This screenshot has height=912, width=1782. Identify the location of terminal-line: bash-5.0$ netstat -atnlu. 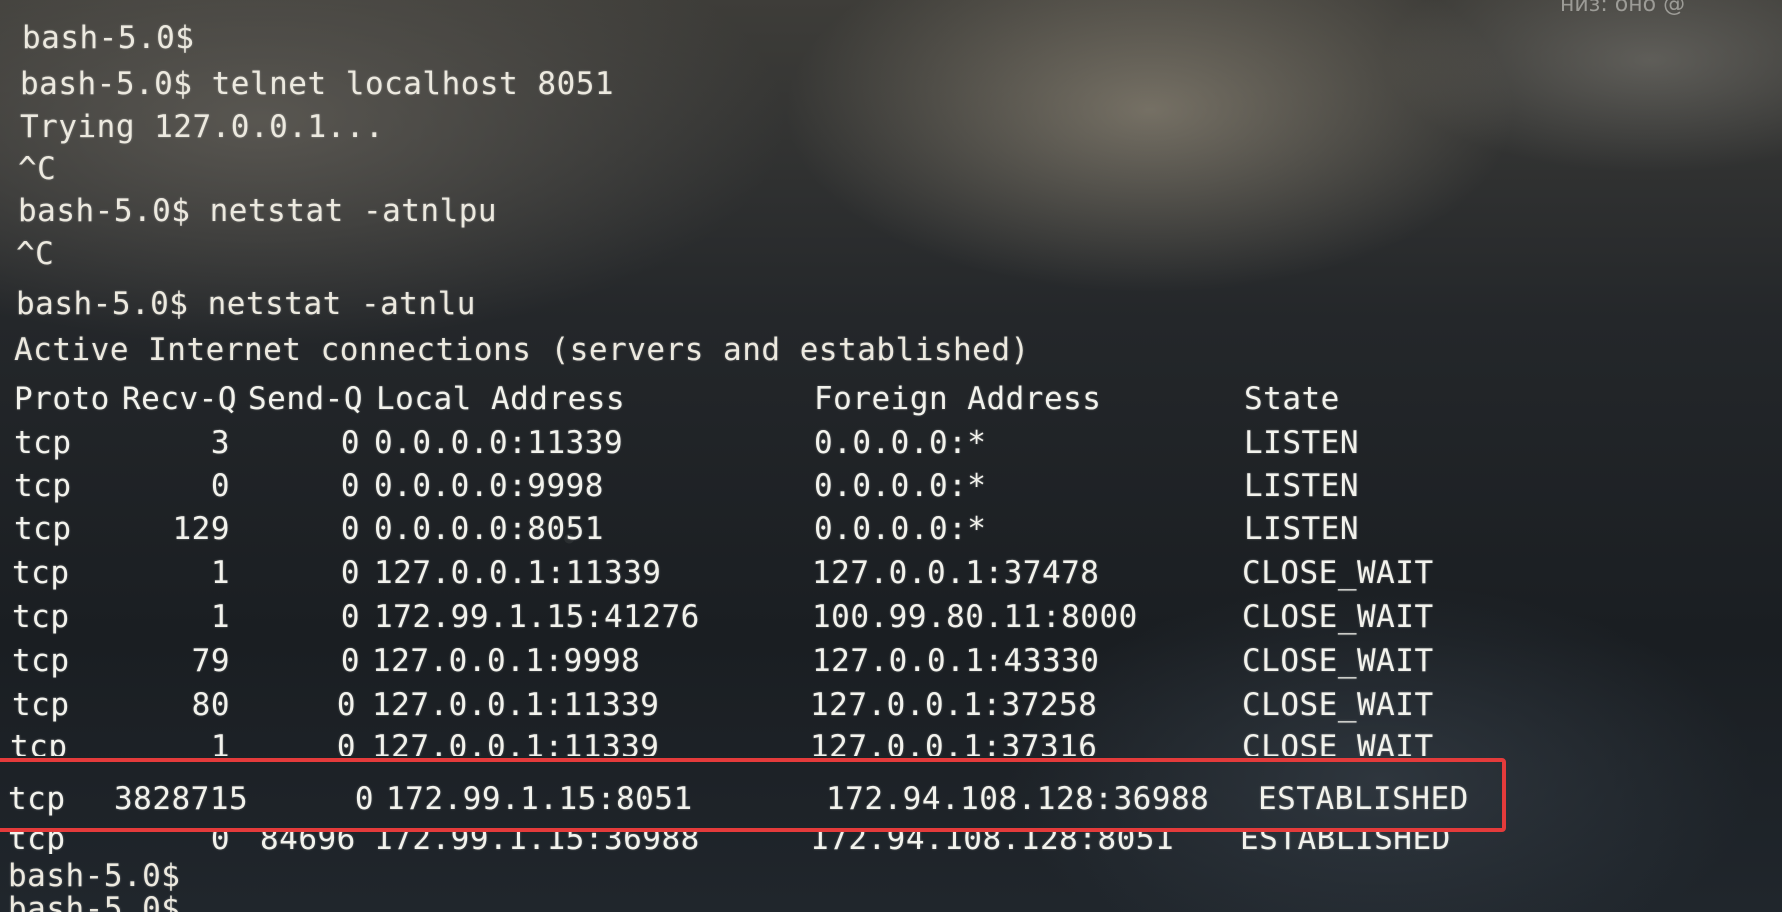
(246, 304).